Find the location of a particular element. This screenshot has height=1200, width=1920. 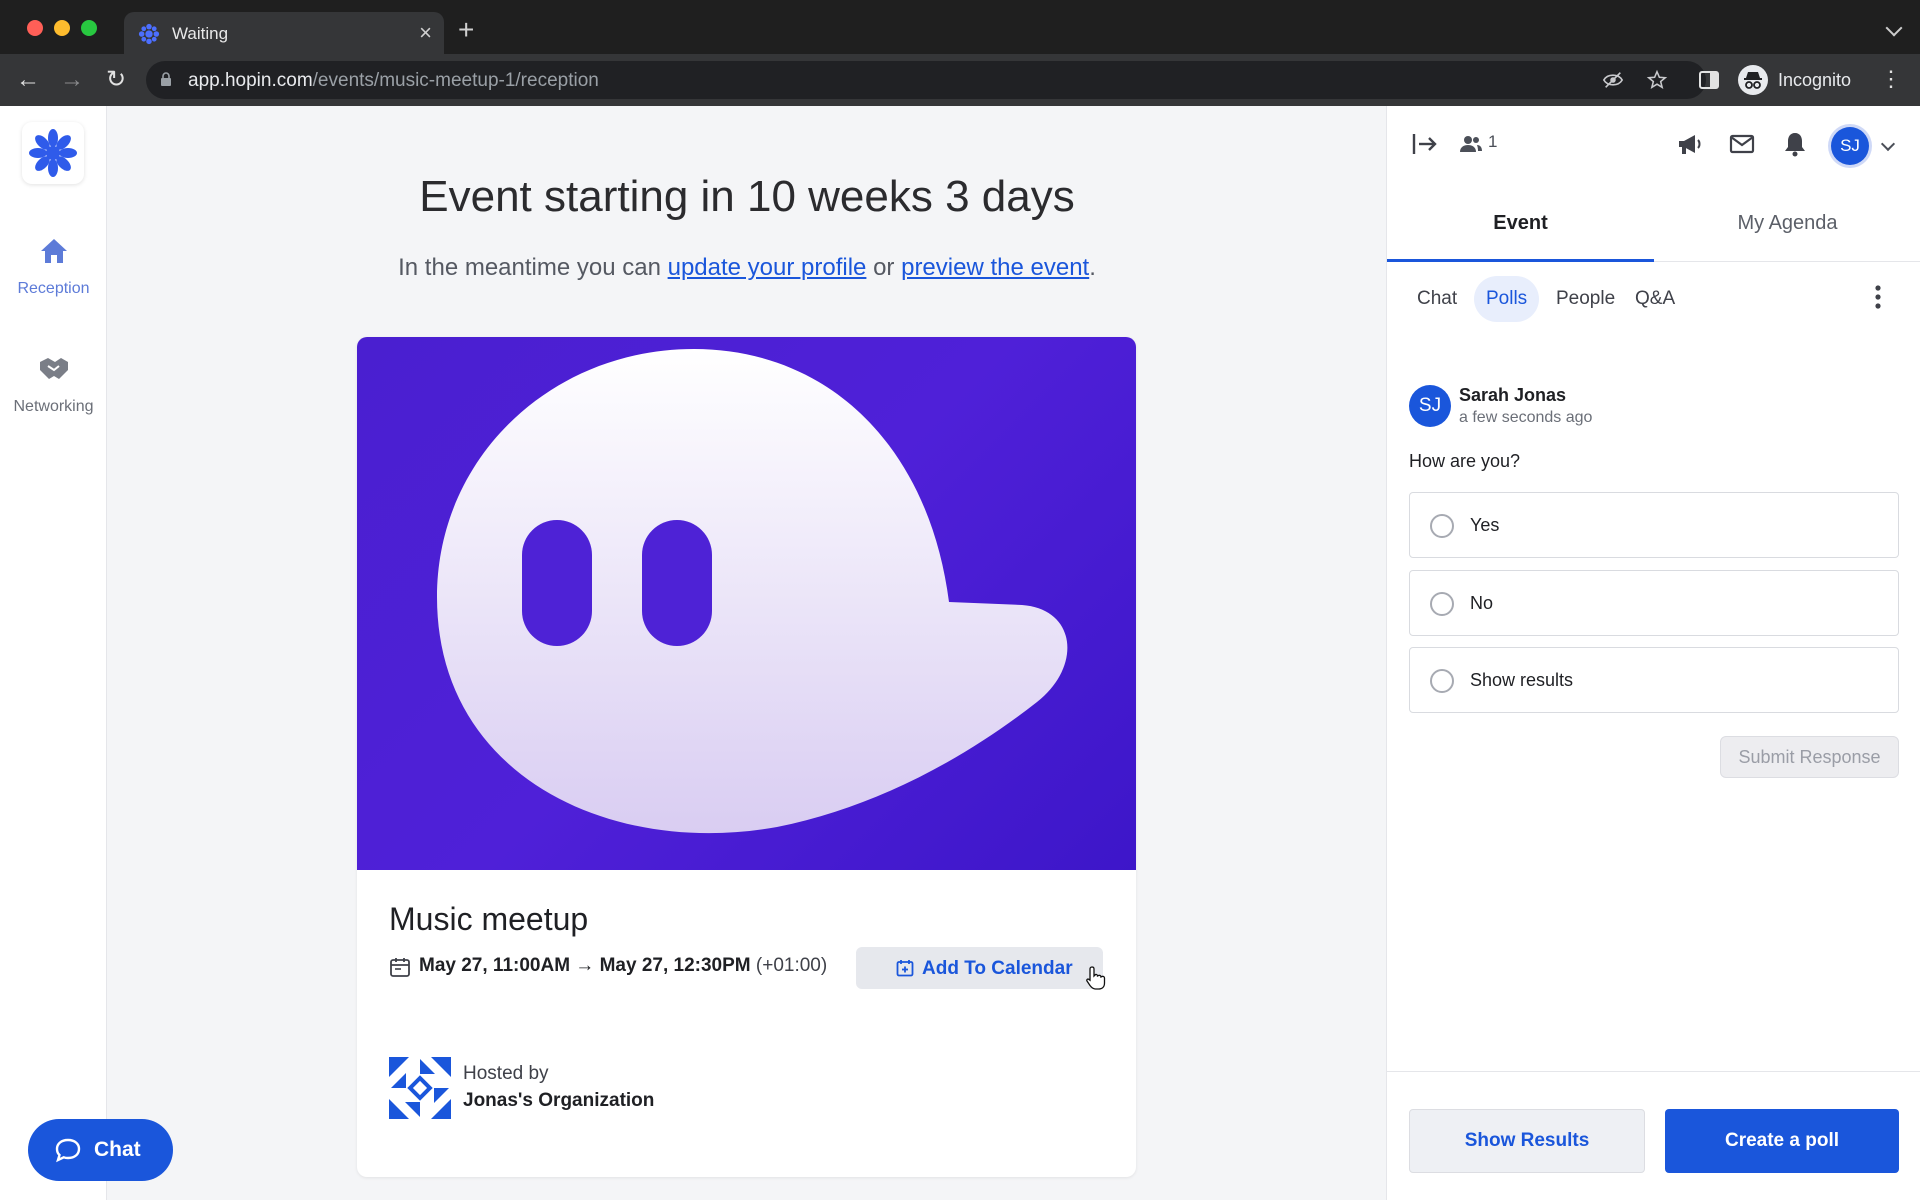

host-organization-logo is located at coordinates (420, 1088).